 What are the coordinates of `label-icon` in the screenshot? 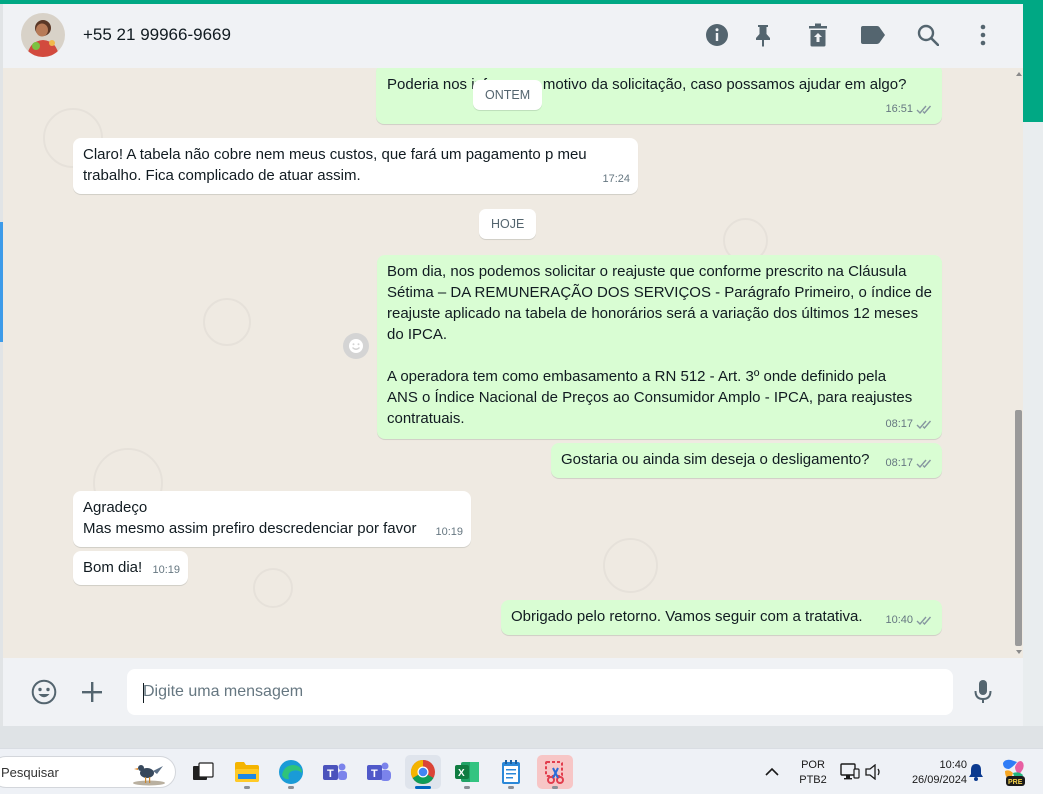 It's located at (873, 35).